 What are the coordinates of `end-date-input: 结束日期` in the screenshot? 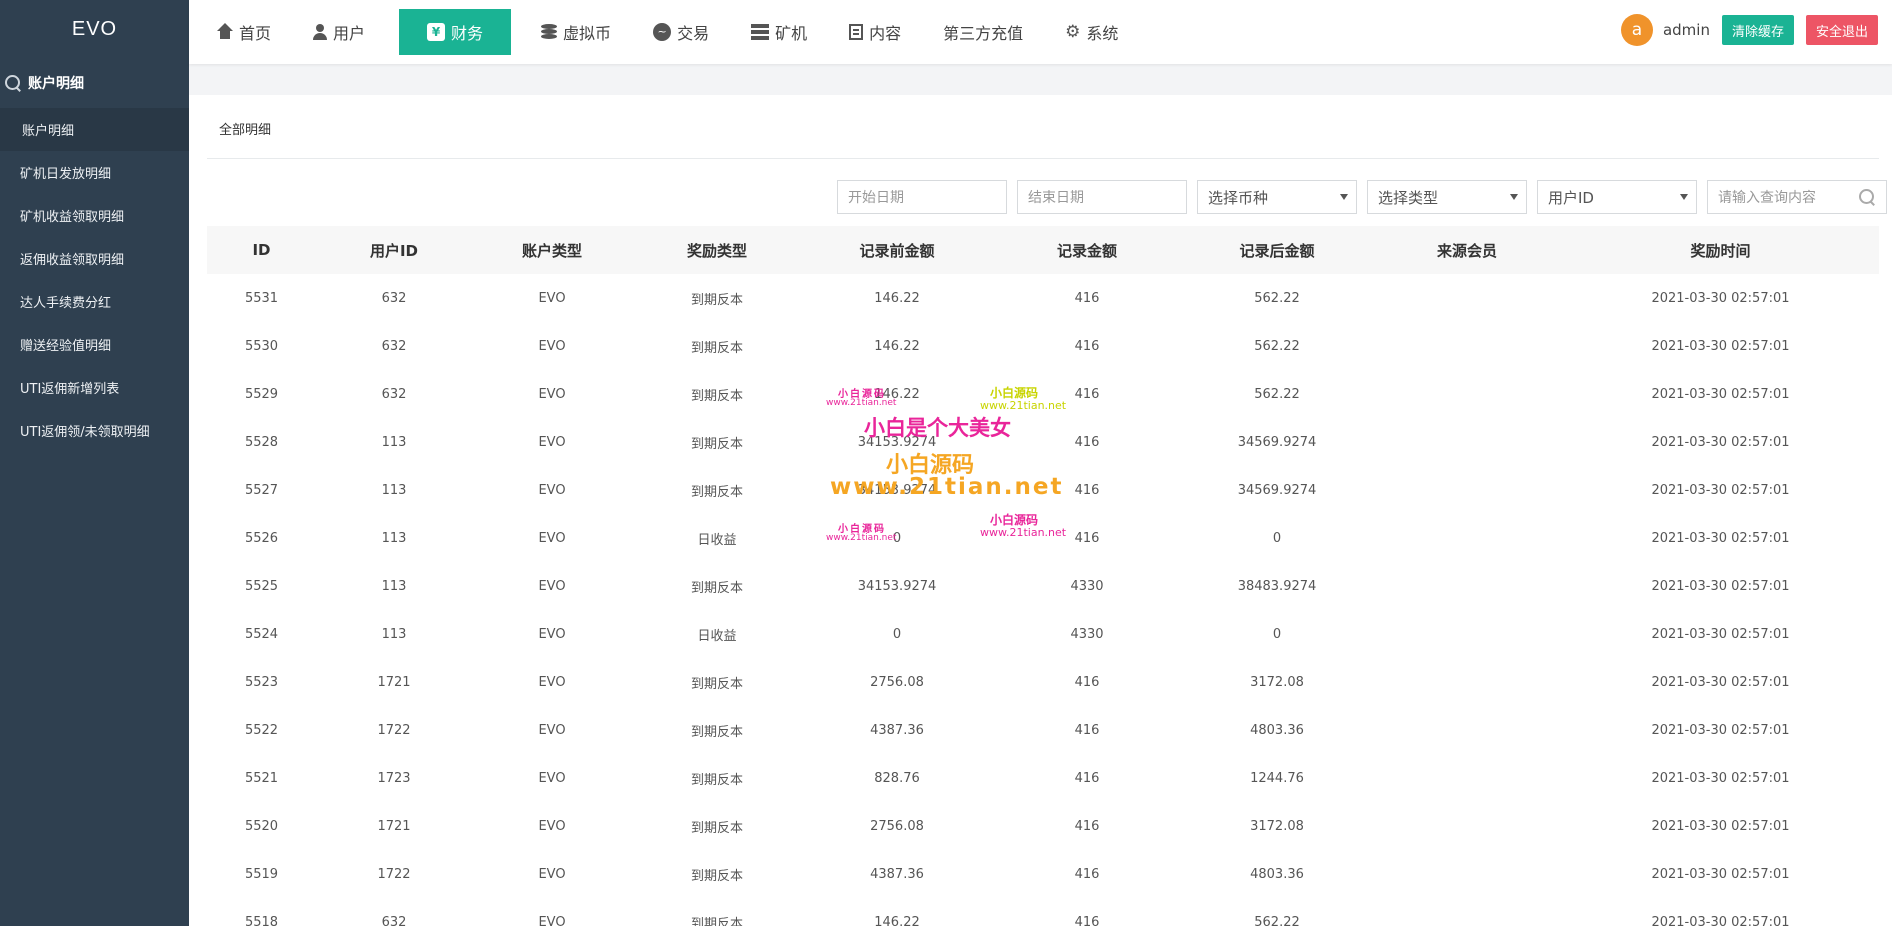 It's located at (1102, 197).